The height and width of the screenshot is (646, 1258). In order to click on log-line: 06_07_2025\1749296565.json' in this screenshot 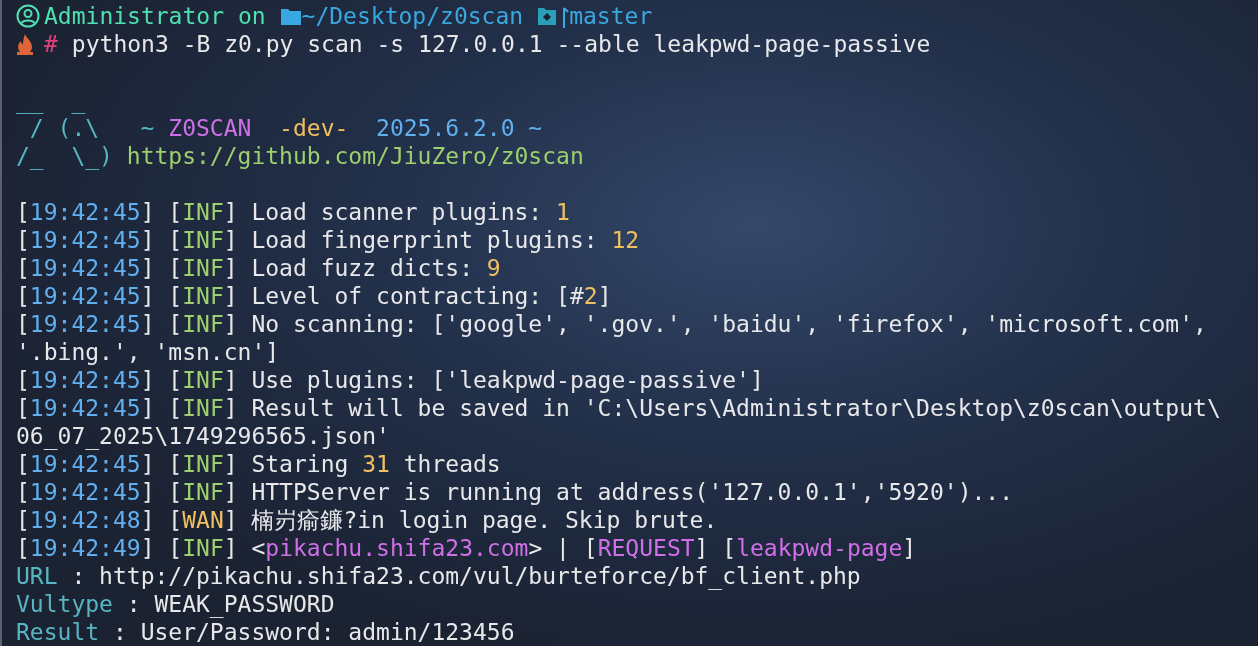, I will do `click(203, 436)`.